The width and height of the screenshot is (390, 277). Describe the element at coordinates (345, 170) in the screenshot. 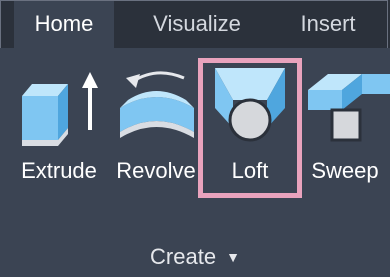

I see `sweep-label: Sweep` at that location.